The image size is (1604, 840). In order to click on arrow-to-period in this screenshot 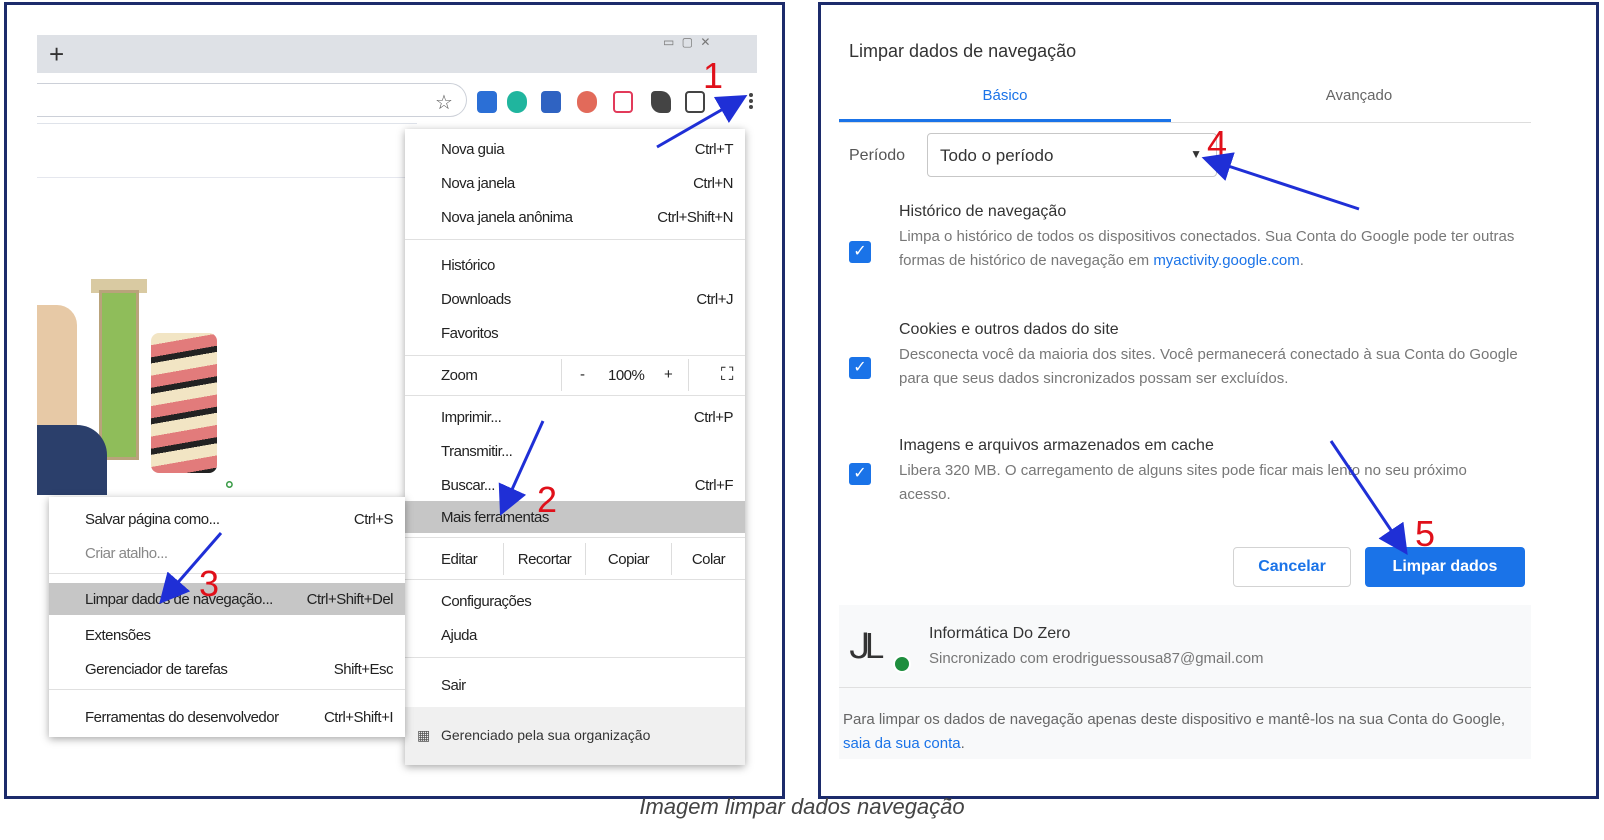, I will do `click(1280, 181)`.